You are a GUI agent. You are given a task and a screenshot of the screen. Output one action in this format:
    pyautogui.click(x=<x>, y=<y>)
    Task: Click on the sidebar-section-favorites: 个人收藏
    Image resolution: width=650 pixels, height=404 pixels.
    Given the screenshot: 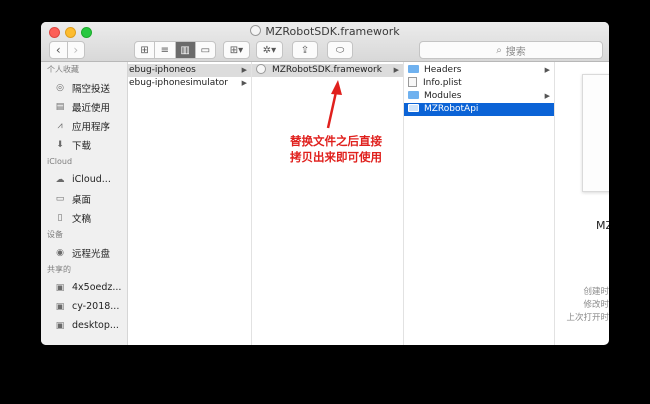 What is the action you would take?
    pyautogui.click(x=63, y=69)
    